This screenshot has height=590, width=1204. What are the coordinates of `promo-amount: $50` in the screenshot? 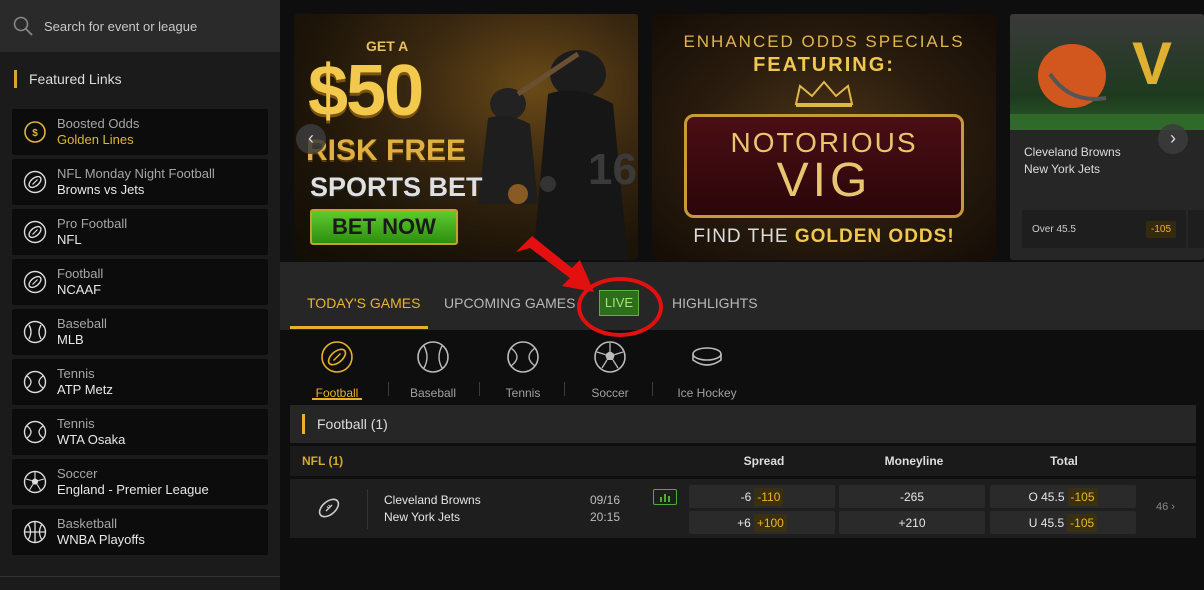 It's located at (366, 91).